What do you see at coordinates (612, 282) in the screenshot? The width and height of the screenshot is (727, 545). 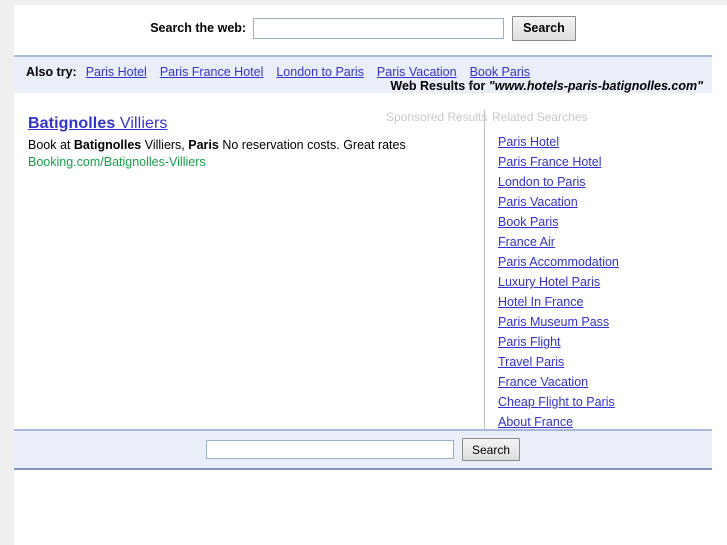 I see `list-item: Luxury Hotel Paris` at bounding box center [612, 282].